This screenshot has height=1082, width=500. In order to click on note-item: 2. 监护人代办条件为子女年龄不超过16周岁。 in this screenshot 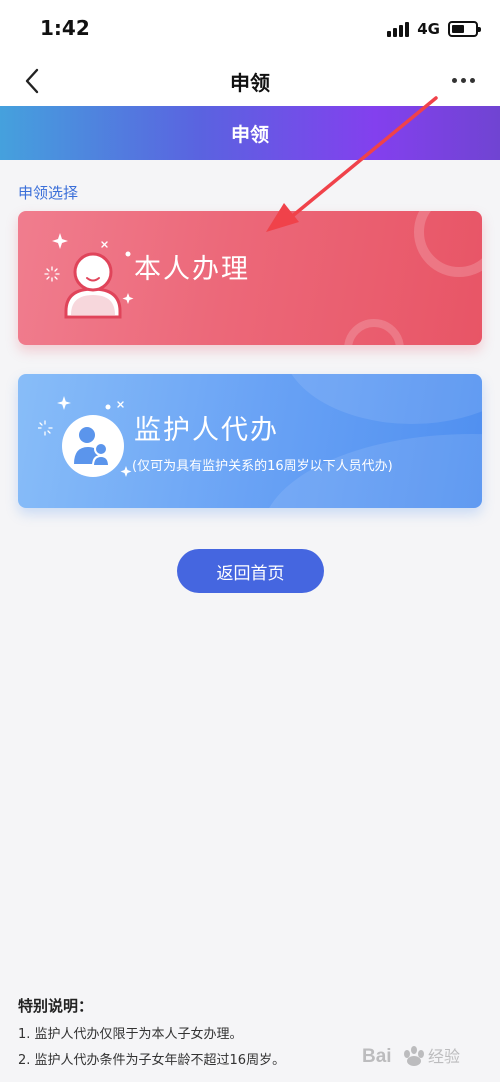, I will do `click(152, 1060)`.